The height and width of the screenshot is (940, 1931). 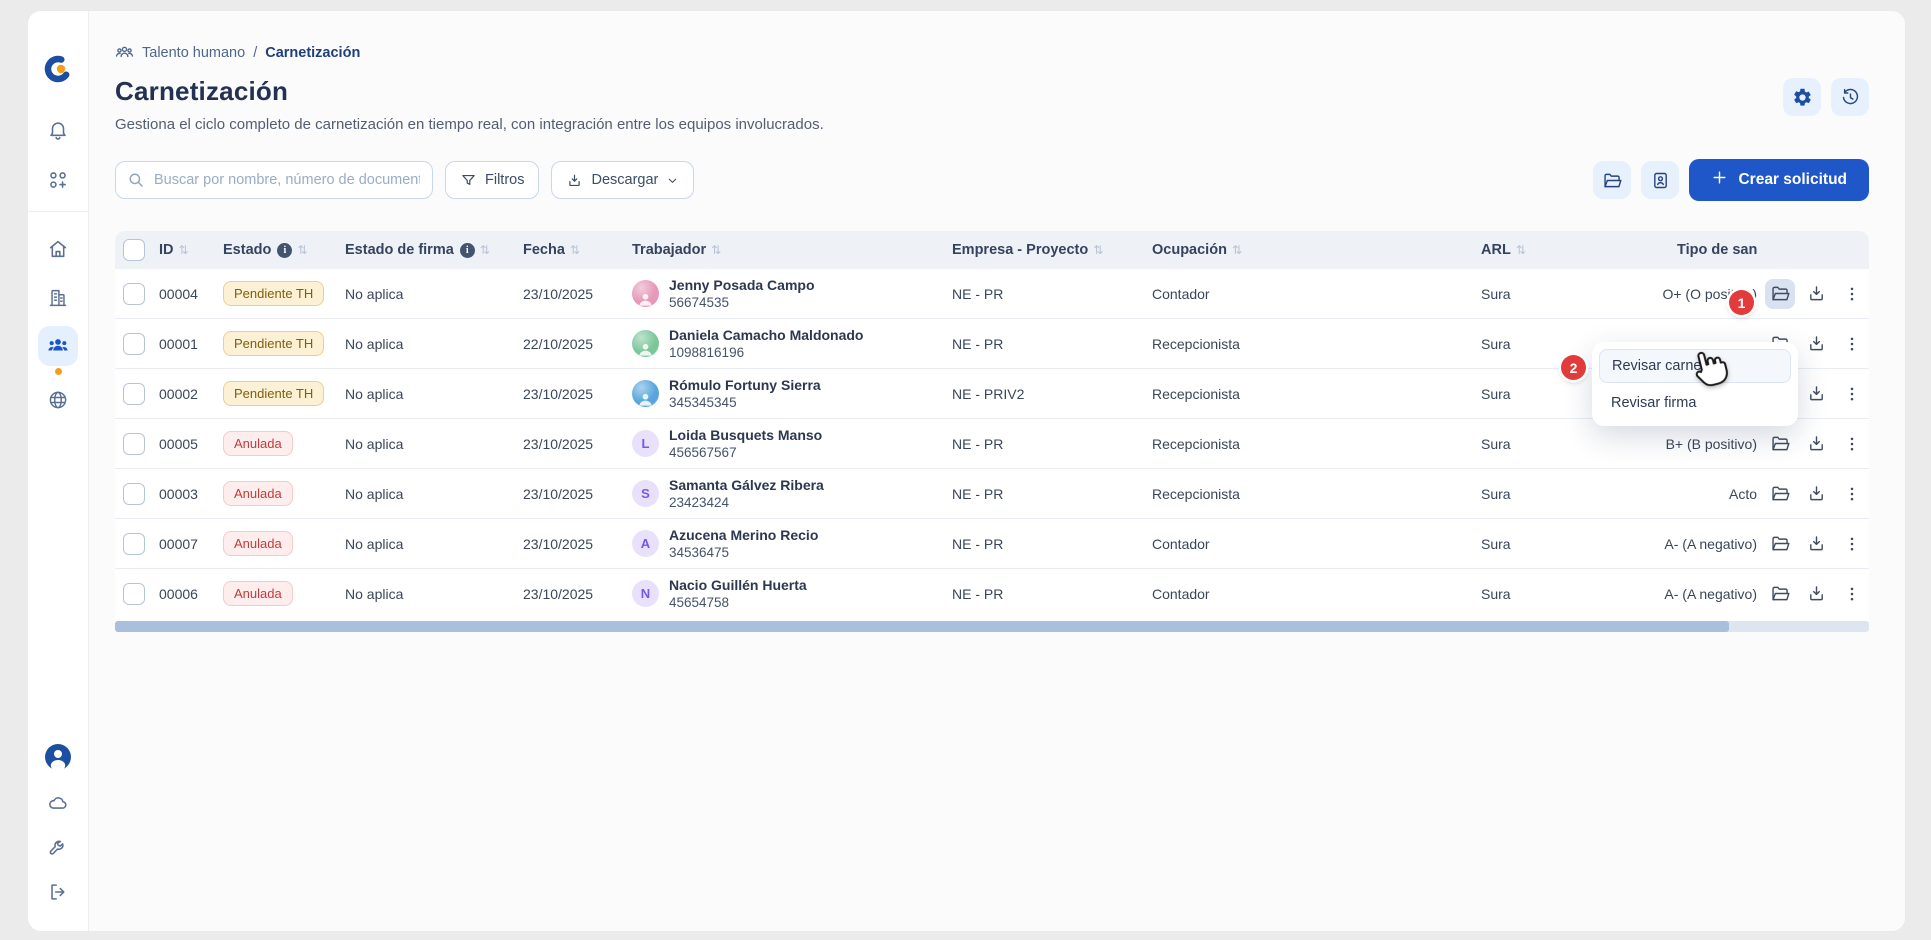 What do you see at coordinates (274, 180) in the screenshot?
I see `search-input` at bounding box center [274, 180].